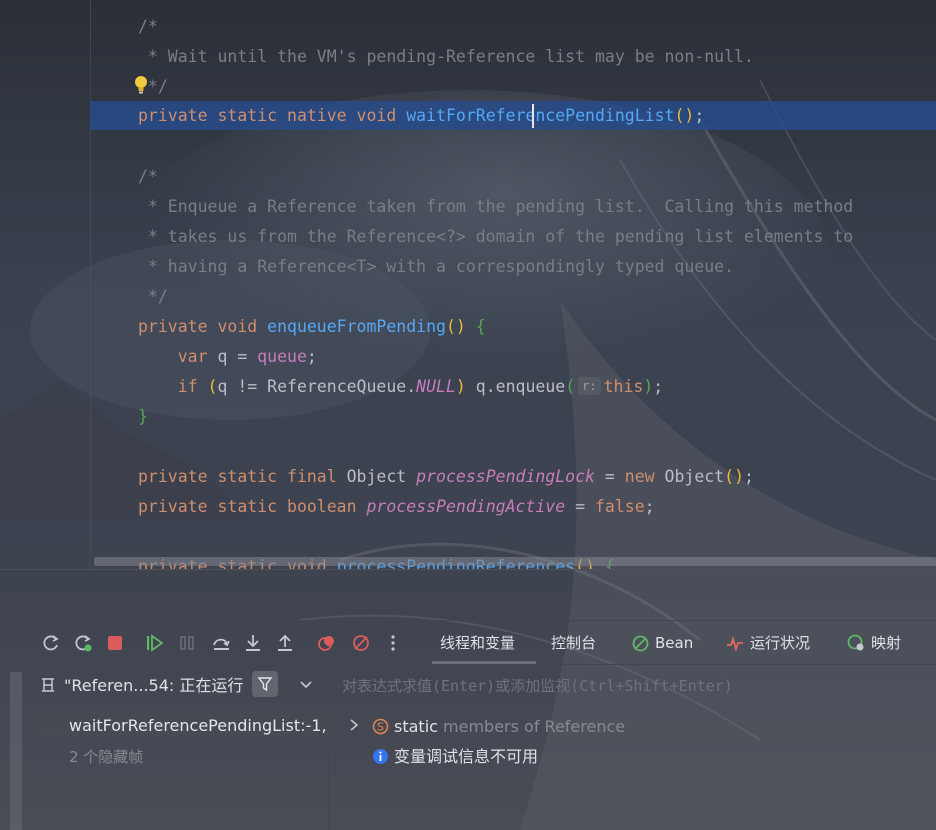  Describe the element at coordinates (252, 506) in the screenshot. I see `code-token: private static boolean` at that location.